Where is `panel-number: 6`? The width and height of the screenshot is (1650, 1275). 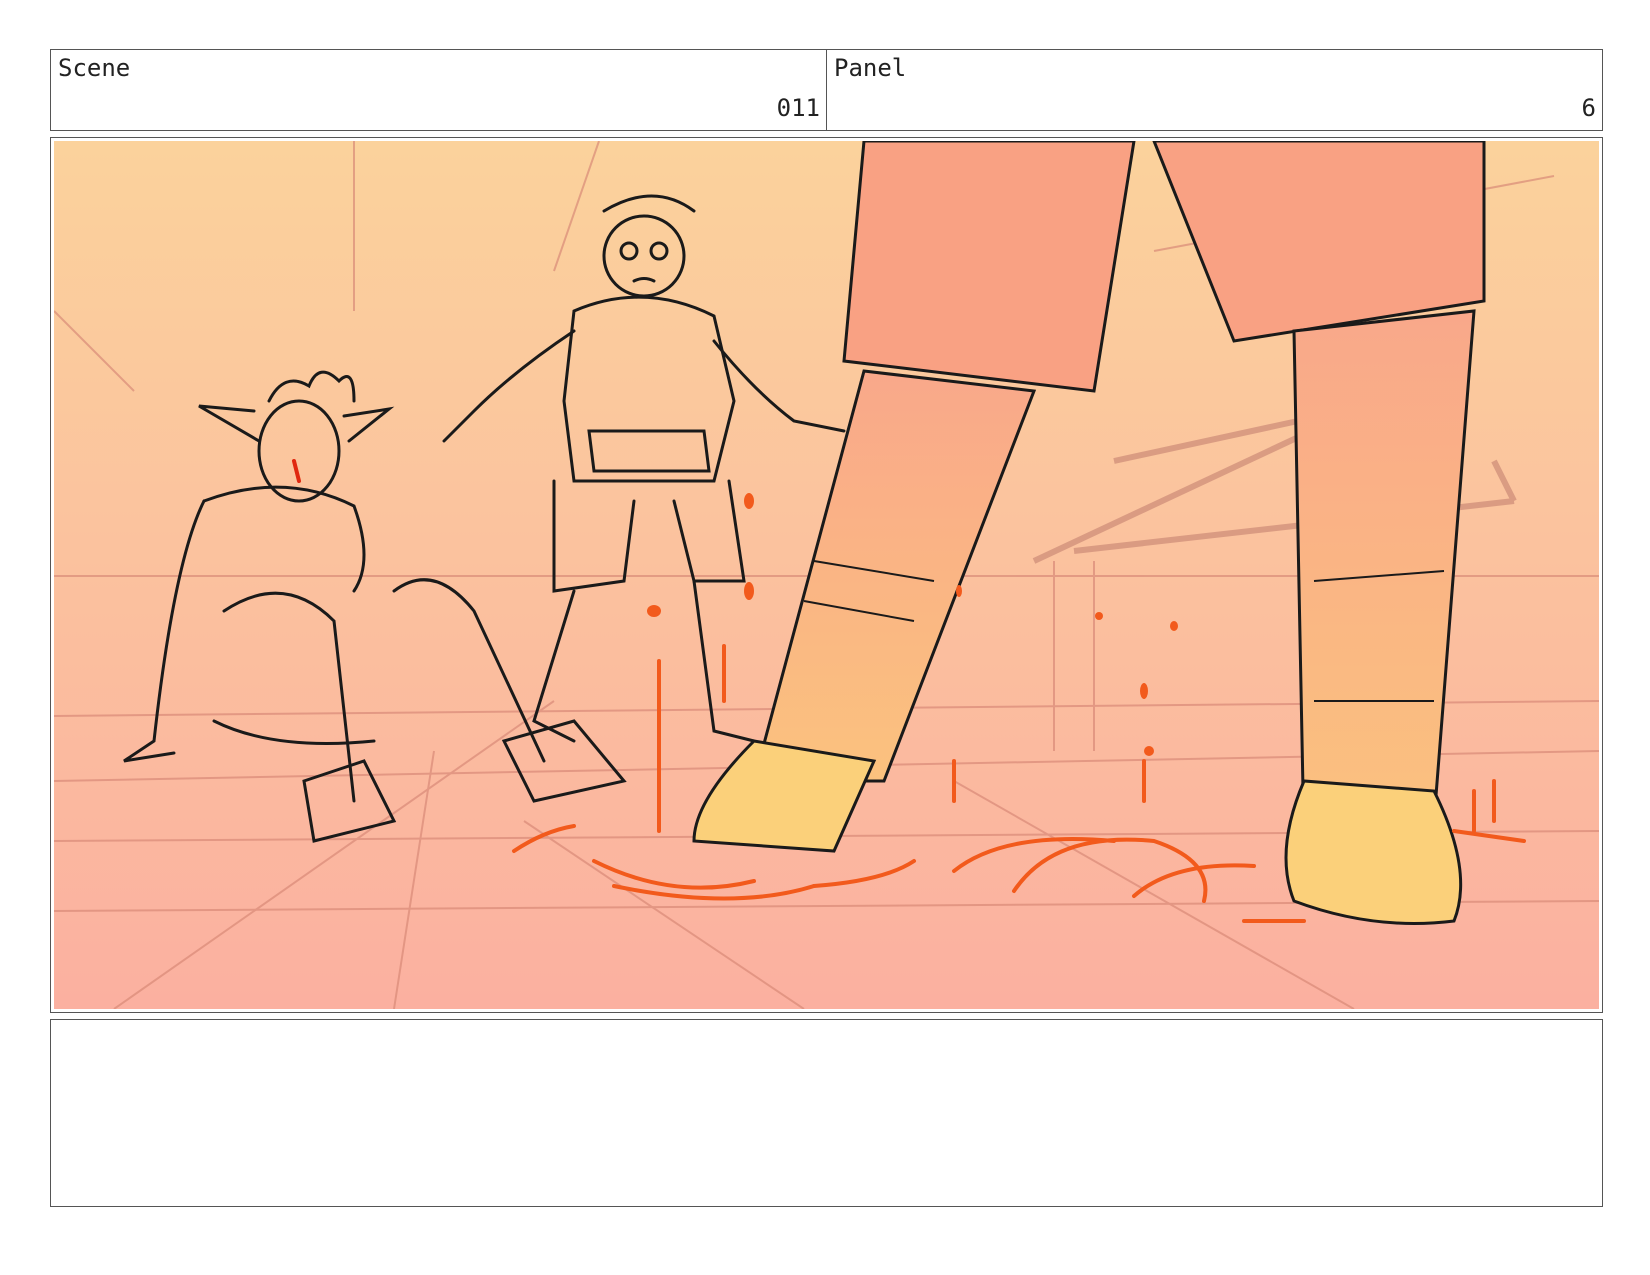
panel-number: 6 is located at coordinates (1588, 108).